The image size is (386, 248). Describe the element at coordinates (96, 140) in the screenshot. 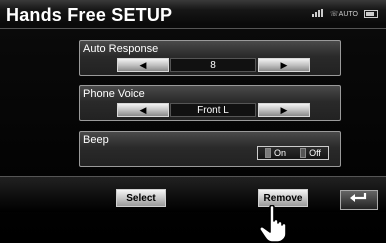

I see `beep-label: Beep` at that location.